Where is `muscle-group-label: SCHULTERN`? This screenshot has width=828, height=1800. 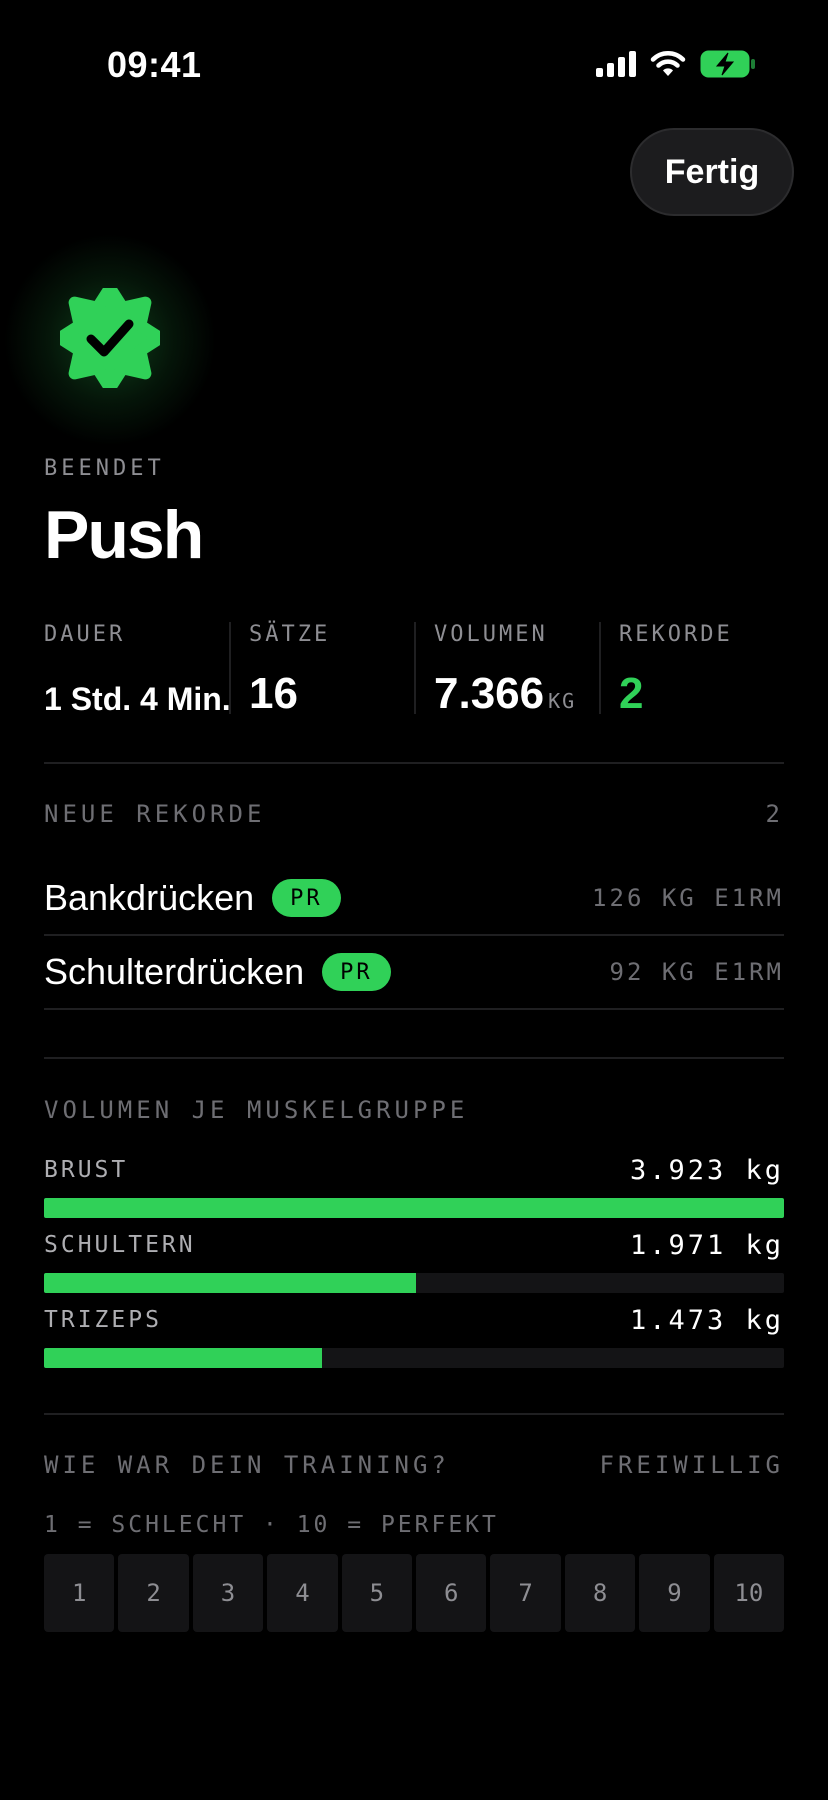 muscle-group-label: SCHULTERN is located at coordinates (120, 1245).